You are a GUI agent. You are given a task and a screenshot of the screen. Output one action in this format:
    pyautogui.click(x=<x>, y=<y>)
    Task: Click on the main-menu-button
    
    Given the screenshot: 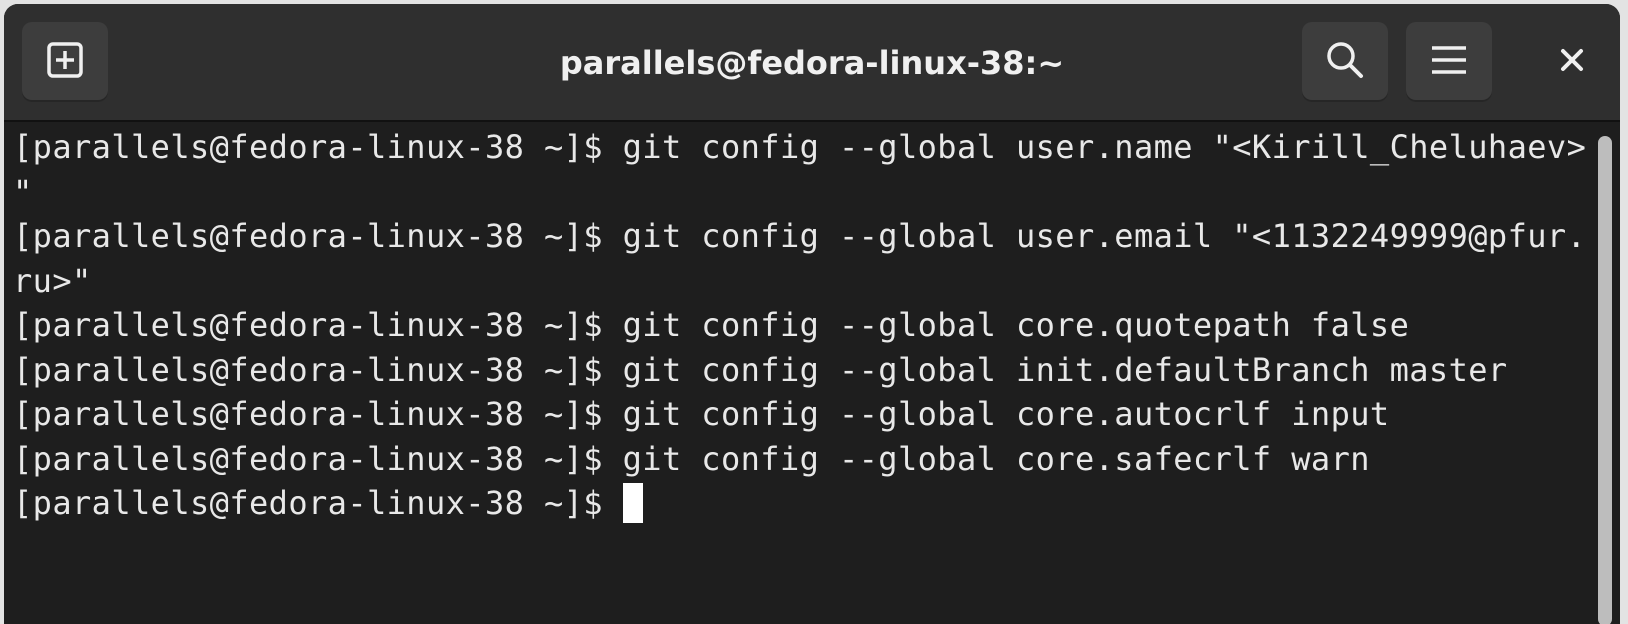 What is the action you would take?
    pyautogui.click(x=1449, y=62)
    